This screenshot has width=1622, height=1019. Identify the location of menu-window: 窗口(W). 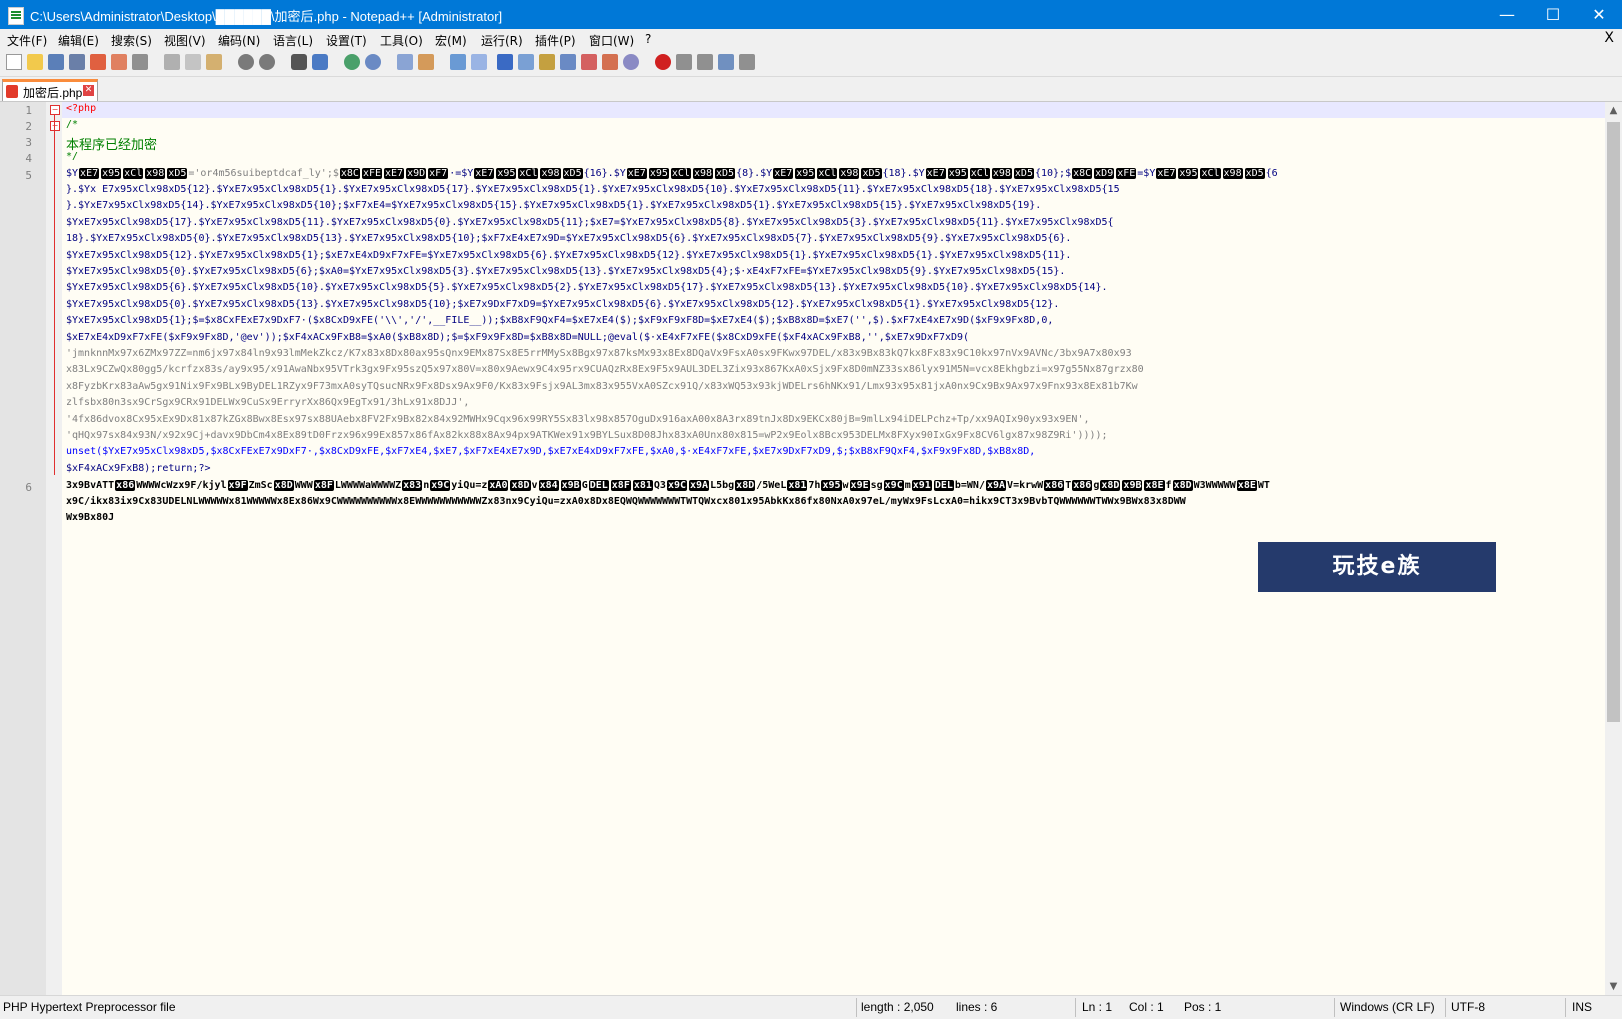
(611, 40).